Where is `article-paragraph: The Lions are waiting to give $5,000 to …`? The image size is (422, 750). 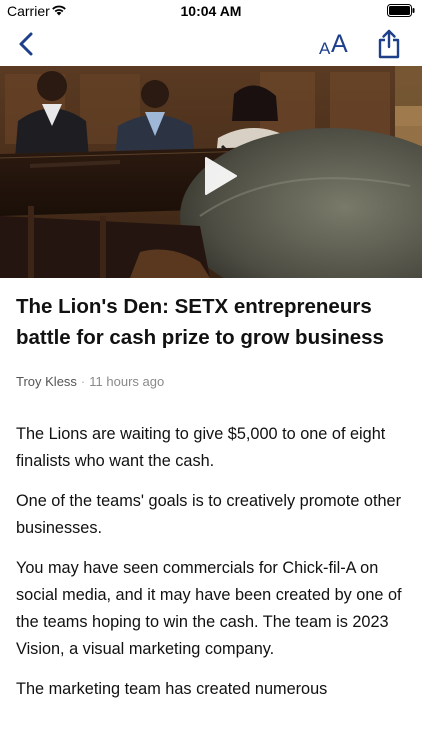
article-paragraph: The Lions are waiting to give $5,000 to … is located at coordinates (201, 447).